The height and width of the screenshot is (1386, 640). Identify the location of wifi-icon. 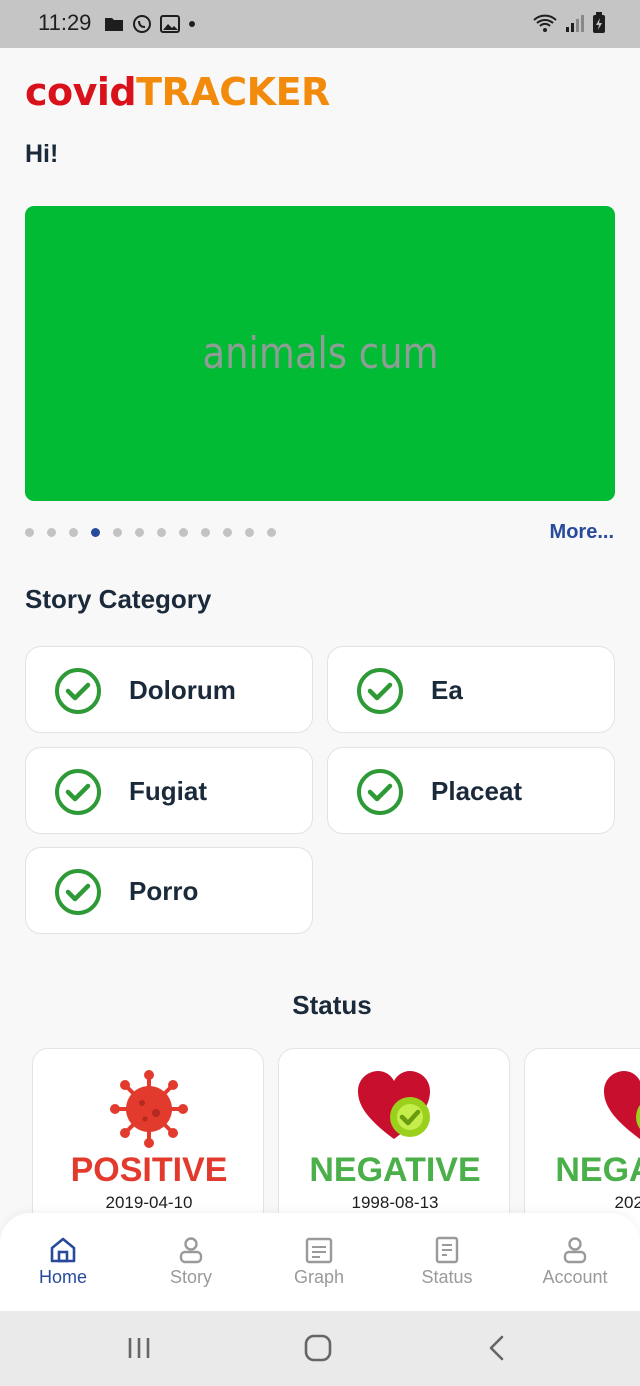
(545, 23).